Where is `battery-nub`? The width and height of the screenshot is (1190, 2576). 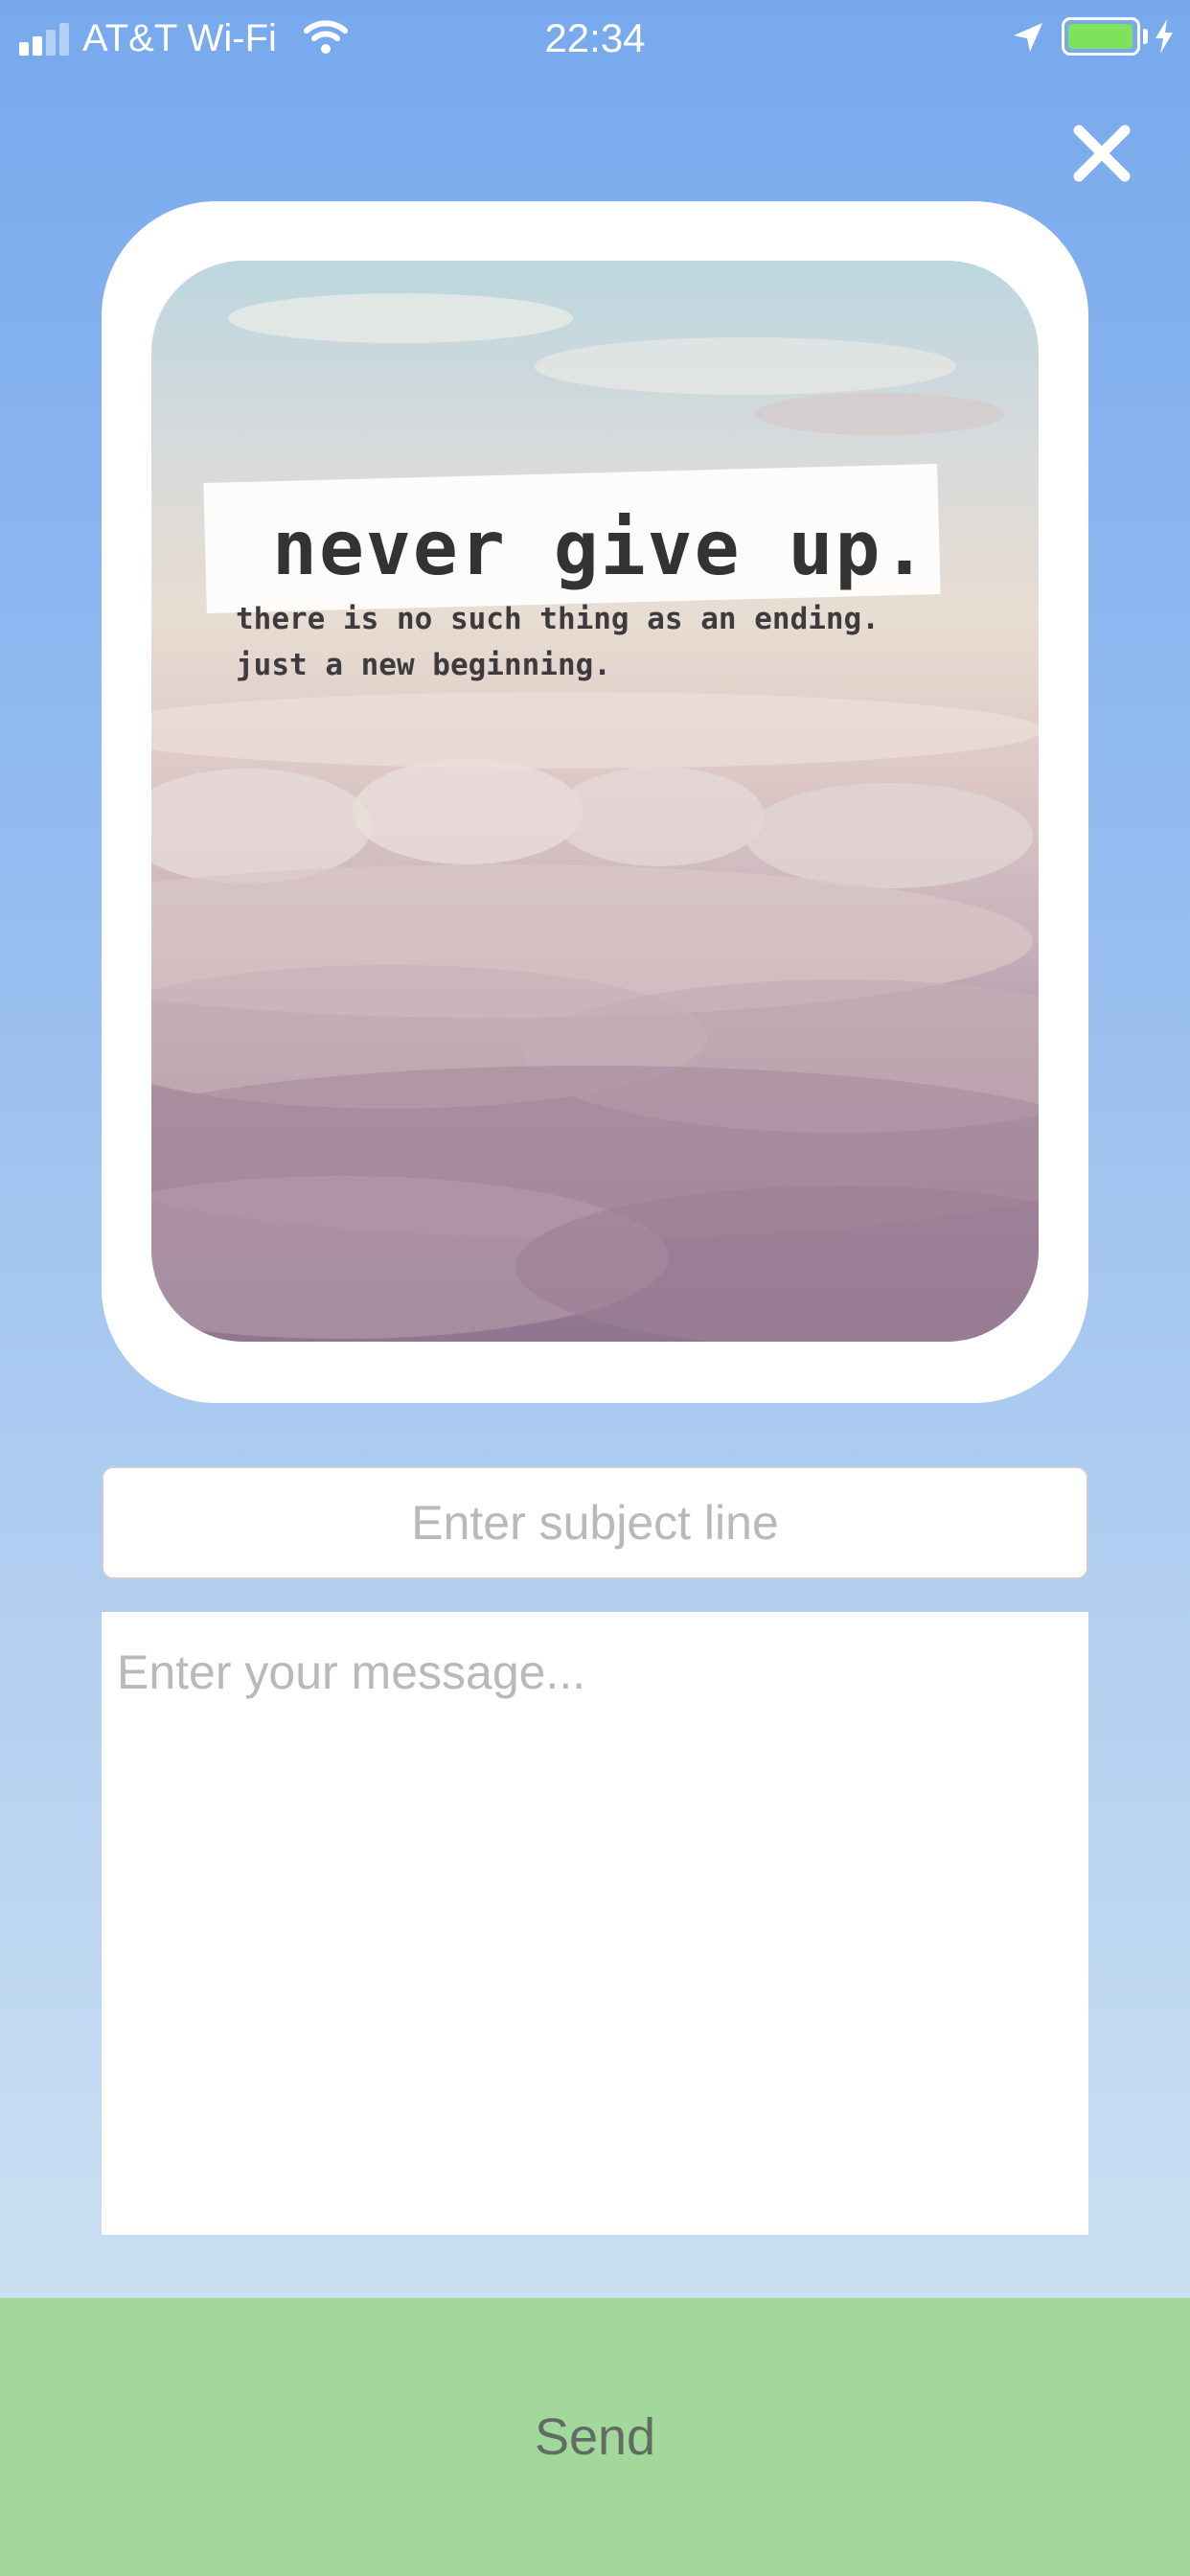 battery-nub is located at coordinates (1145, 36).